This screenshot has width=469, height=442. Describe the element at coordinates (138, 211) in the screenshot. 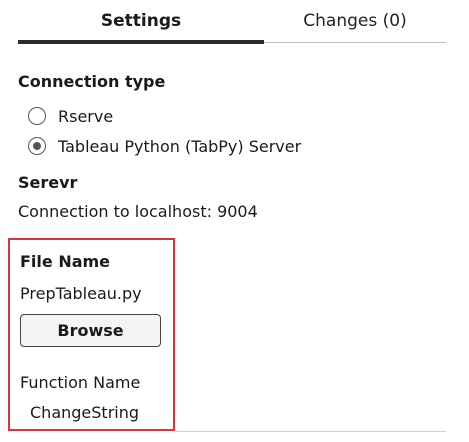

I see `server-connection-text: Connection to localhost: 9004` at that location.